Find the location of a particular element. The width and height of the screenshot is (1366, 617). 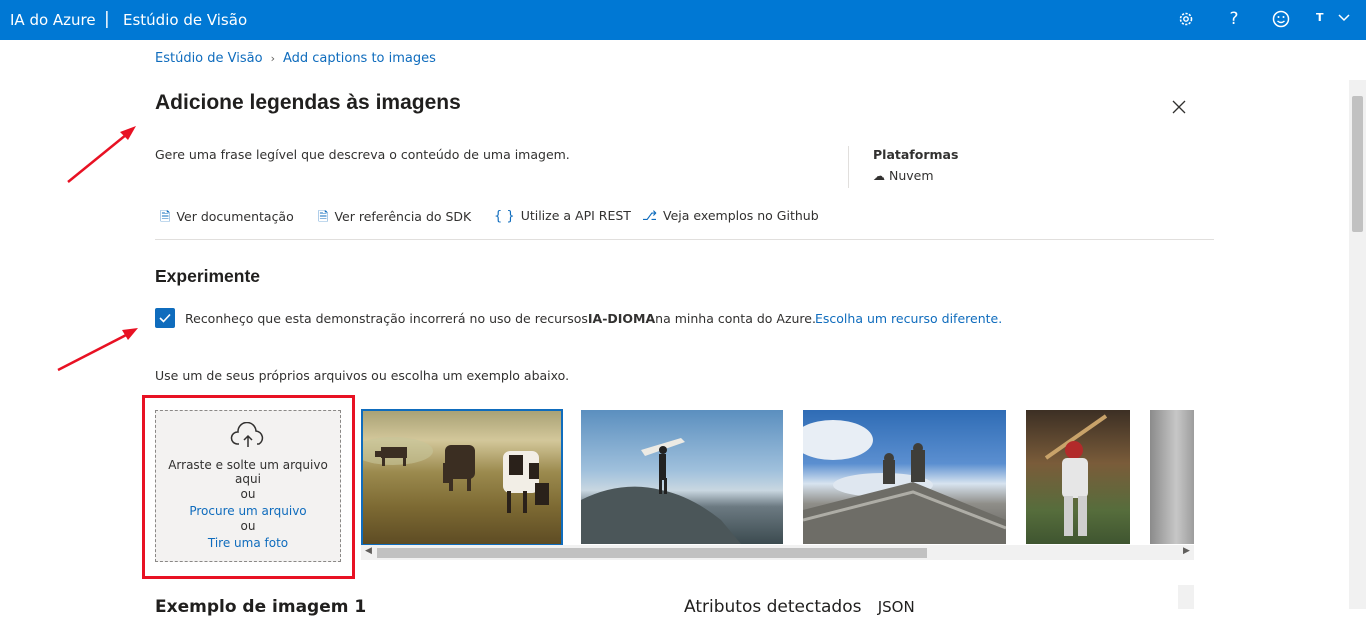

checkmark-icon is located at coordinates (165, 318).